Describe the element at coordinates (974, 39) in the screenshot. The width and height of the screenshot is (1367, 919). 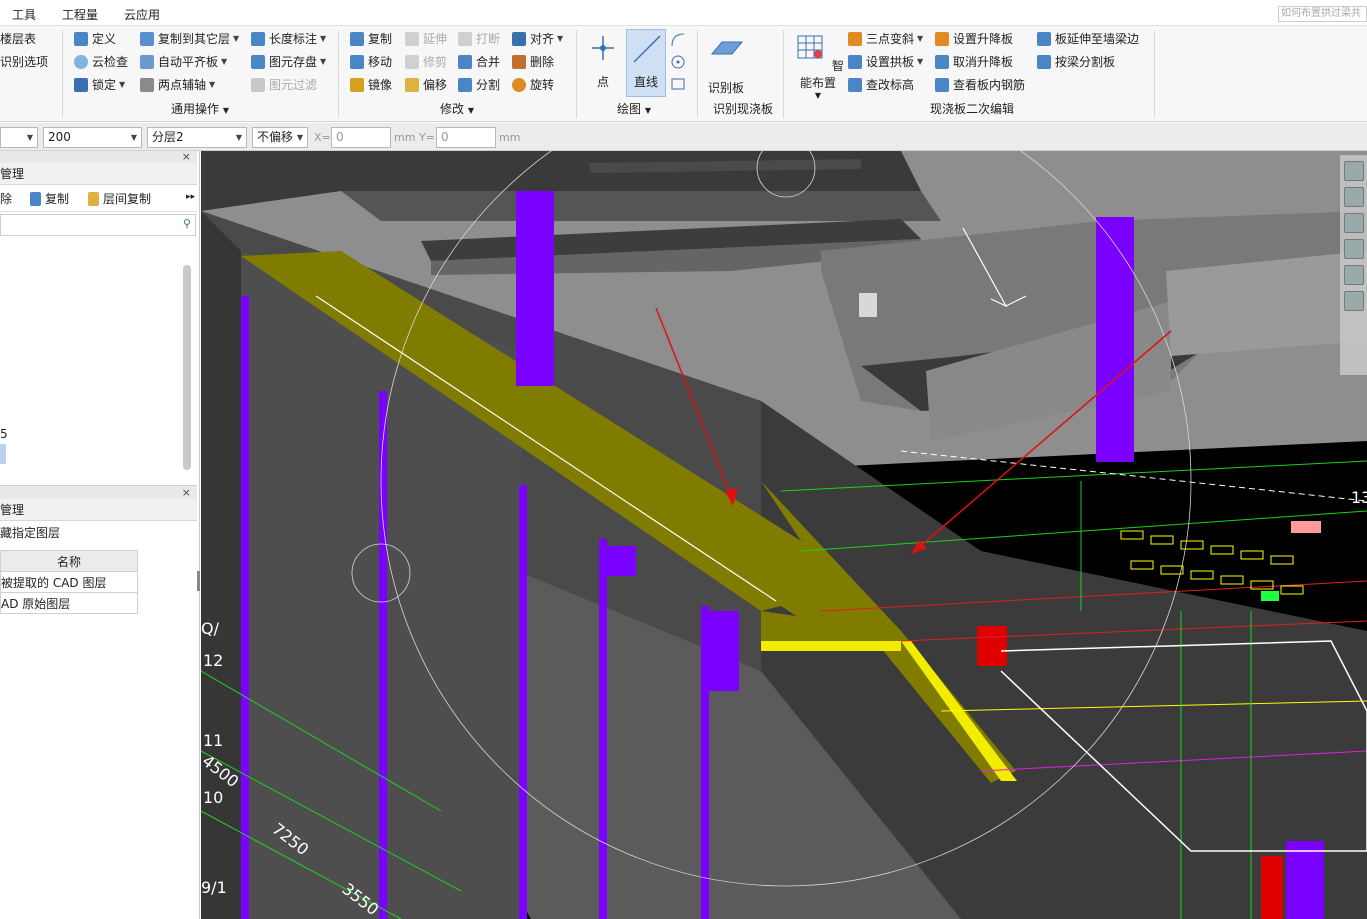
I see `set-raise-lower-slab-button: 设置升降板` at that location.